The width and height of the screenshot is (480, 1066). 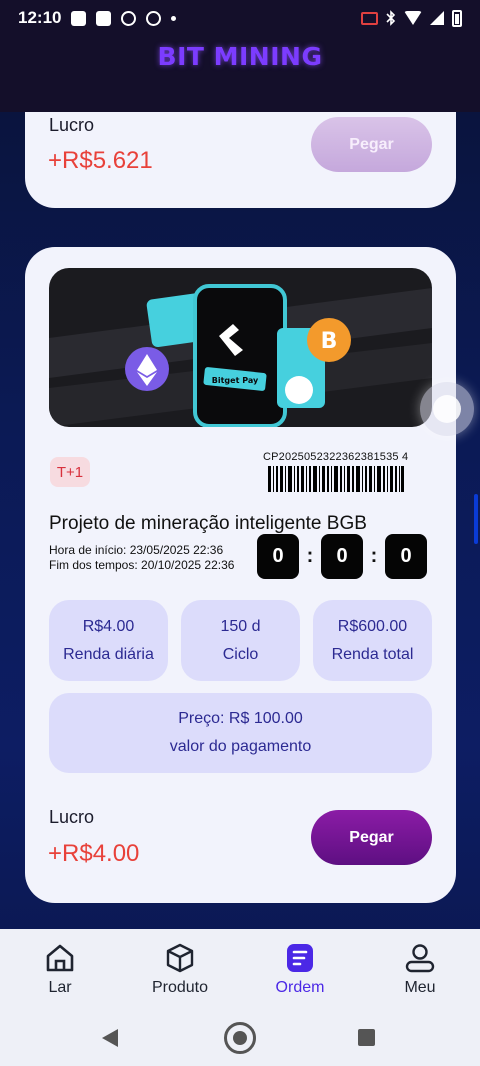 What do you see at coordinates (372, 626) in the screenshot?
I see `stat-value: R$600.00` at bounding box center [372, 626].